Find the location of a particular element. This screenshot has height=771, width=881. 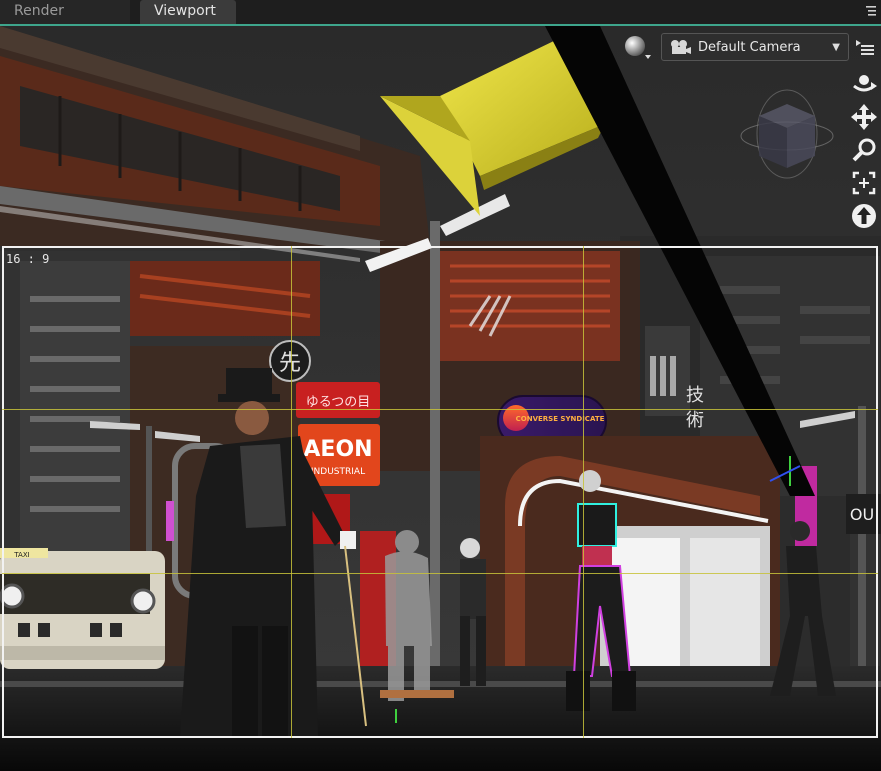

frame-icon is located at coordinates (864, 183).